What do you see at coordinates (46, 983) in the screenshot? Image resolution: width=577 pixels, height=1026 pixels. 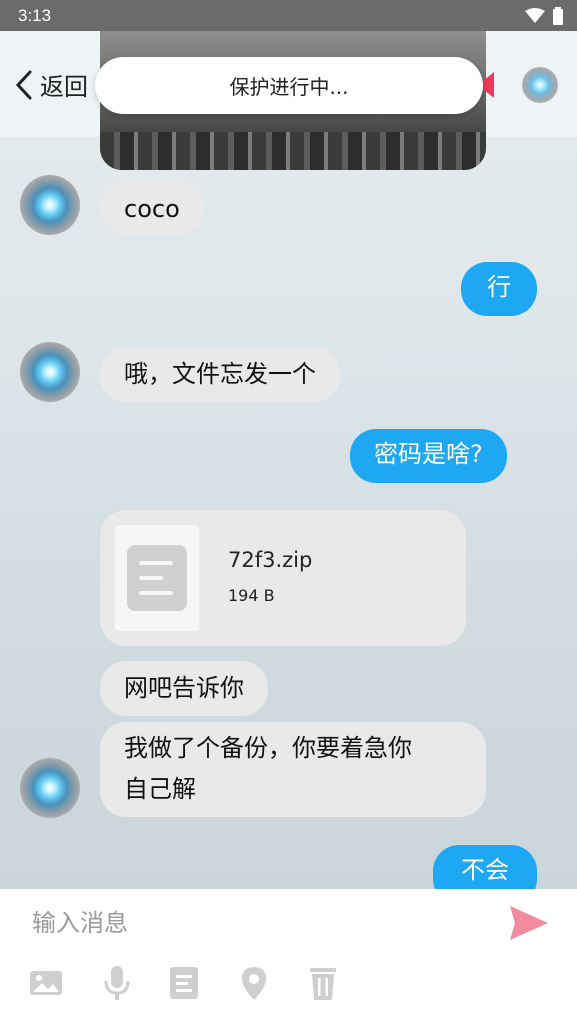 I see `image-icon` at bounding box center [46, 983].